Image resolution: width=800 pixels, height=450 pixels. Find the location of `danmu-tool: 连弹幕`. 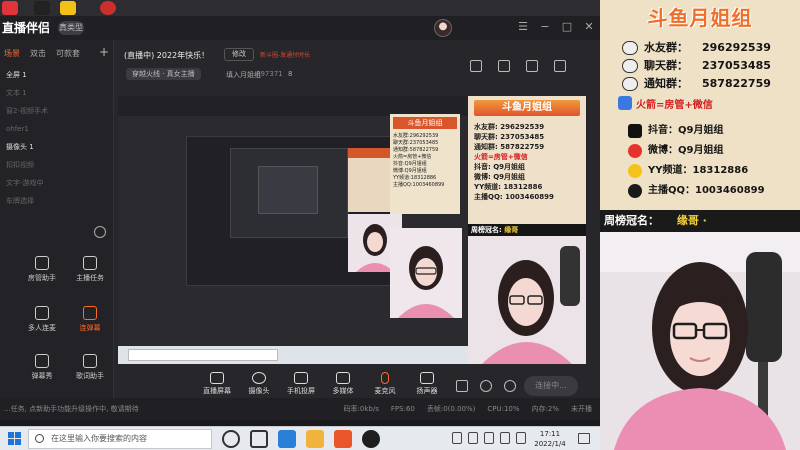

danmu-tool: 连弹幕 is located at coordinates (90, 319).